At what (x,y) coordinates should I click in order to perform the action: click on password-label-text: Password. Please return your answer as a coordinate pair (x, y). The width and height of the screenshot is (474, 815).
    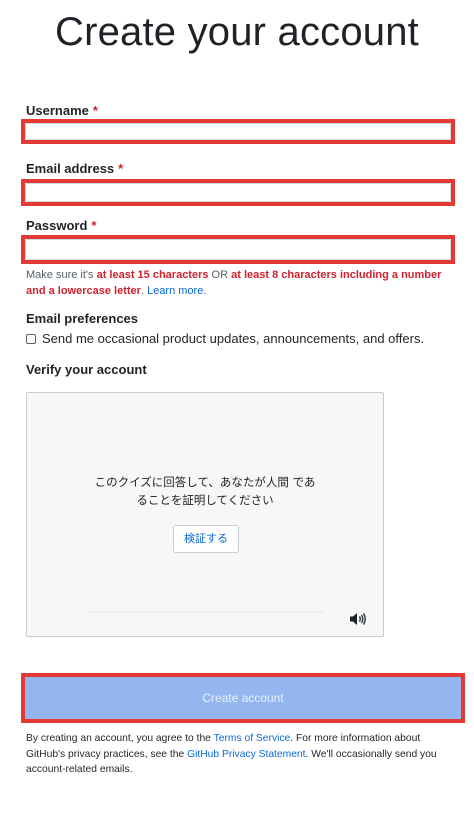
    Looking at the image, I should click on (57, 225).